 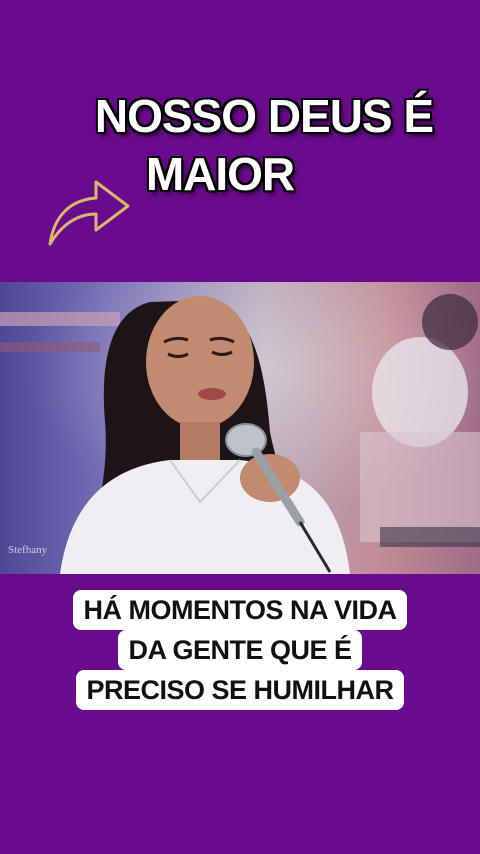 I want to click on title-line-1: NOSSO DEUS É, so click(x=264, y=116).